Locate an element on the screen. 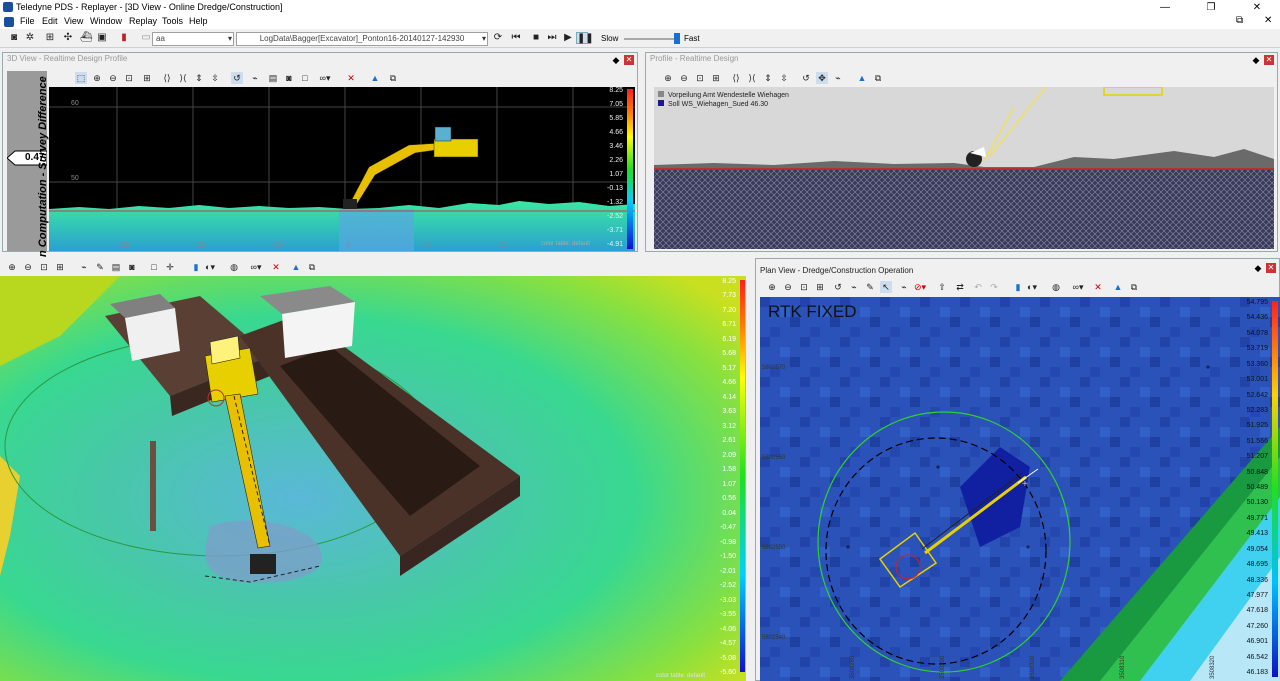 The height and width of the screenshot is (681, 1280). draw-icon: ⌁ is located at coordinates (904, 287).